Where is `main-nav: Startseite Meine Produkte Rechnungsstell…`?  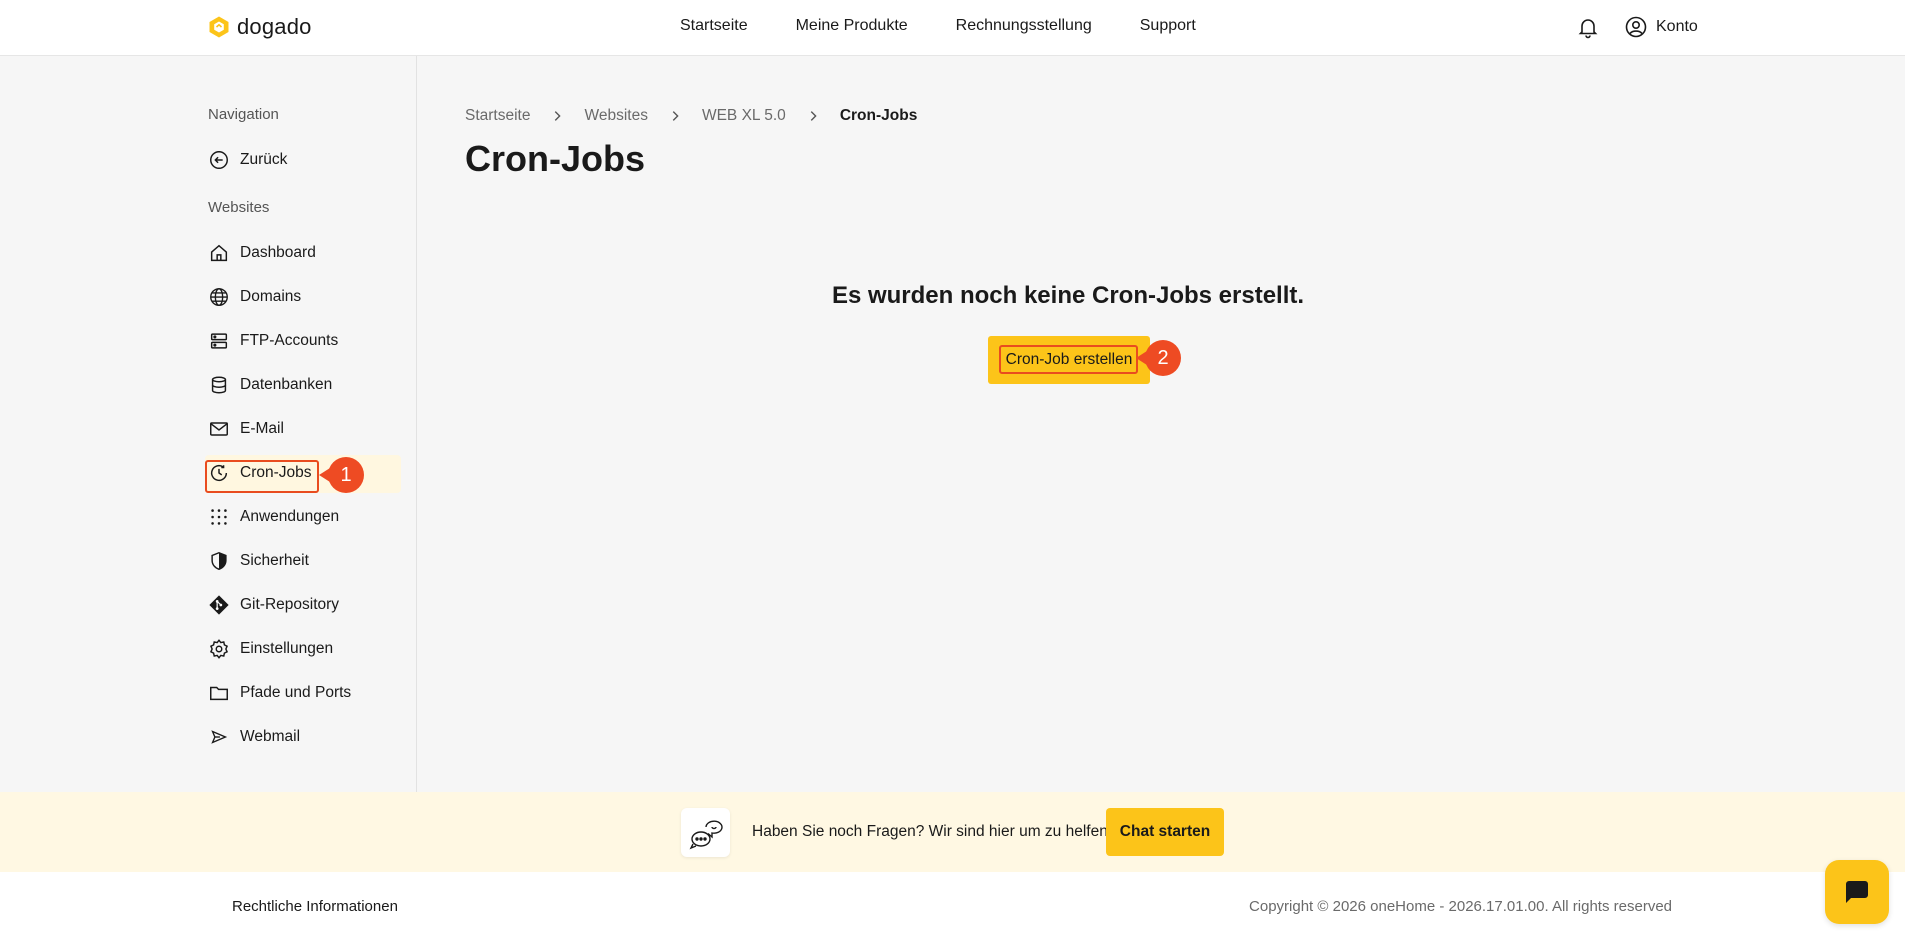
main-nav: Startseite Meine Produkte Rechnungsstell… is located at coordinates (938, 26).